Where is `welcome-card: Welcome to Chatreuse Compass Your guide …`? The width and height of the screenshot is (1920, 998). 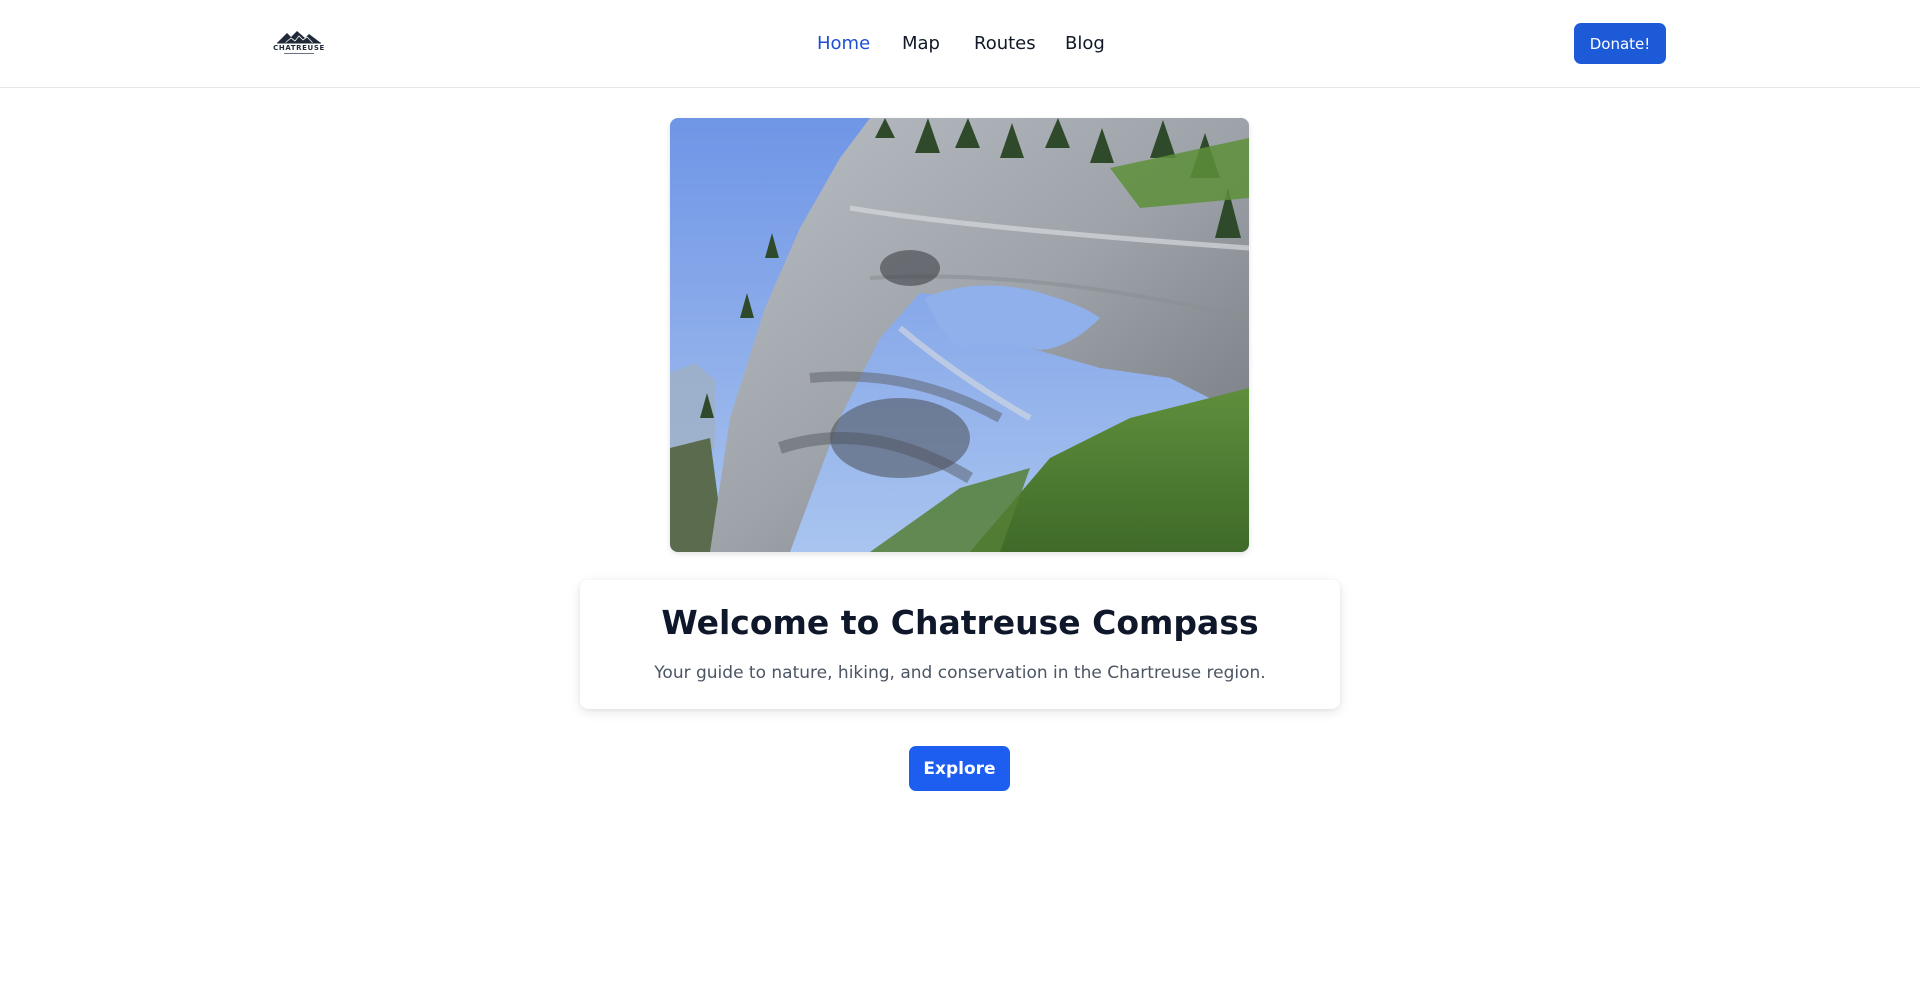
welcome-card: Welcome to Chatreuse Compass Your guide … is located at coordinates (960, 644).